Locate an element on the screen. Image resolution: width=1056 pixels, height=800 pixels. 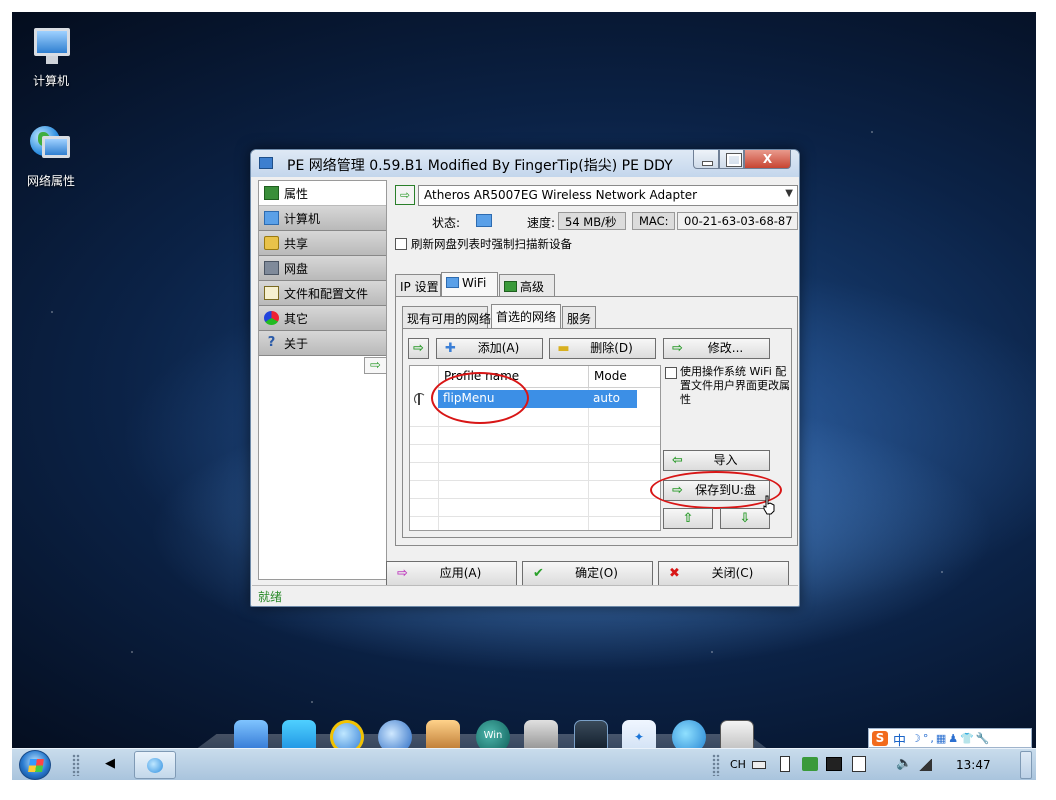
sidebar-nav: 属性 计算机 共享 网盘 文件和配置文件 其它 ? 关于 ⇨ is located at coordinates (322, 380).